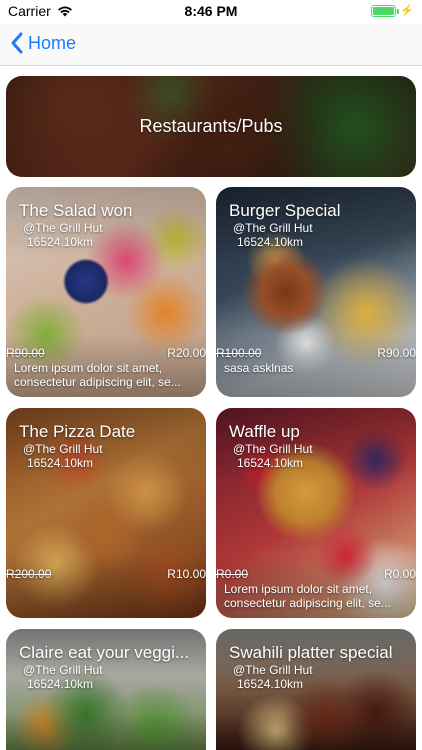 This screenshot has height=750, width=422. I want to click on battery-tip, so click(398, 11).